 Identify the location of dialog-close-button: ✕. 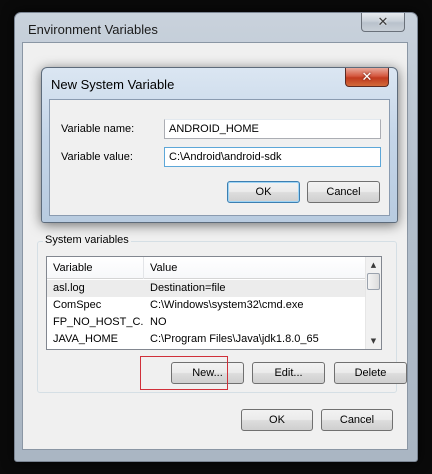
(367, 77).